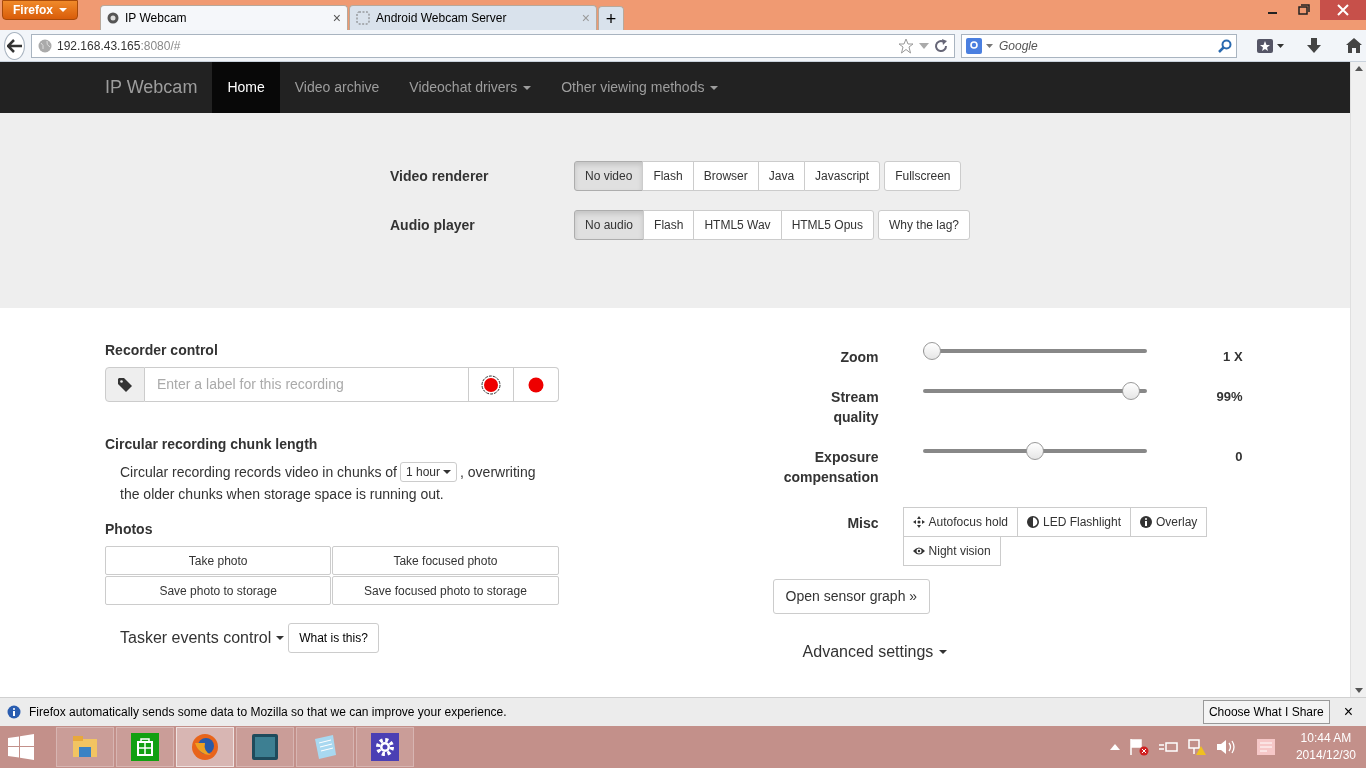  What do you see at coordinates (129, 529) in the screenshot?
I see `section-heading: Photos` at bounding box center [129, 529].